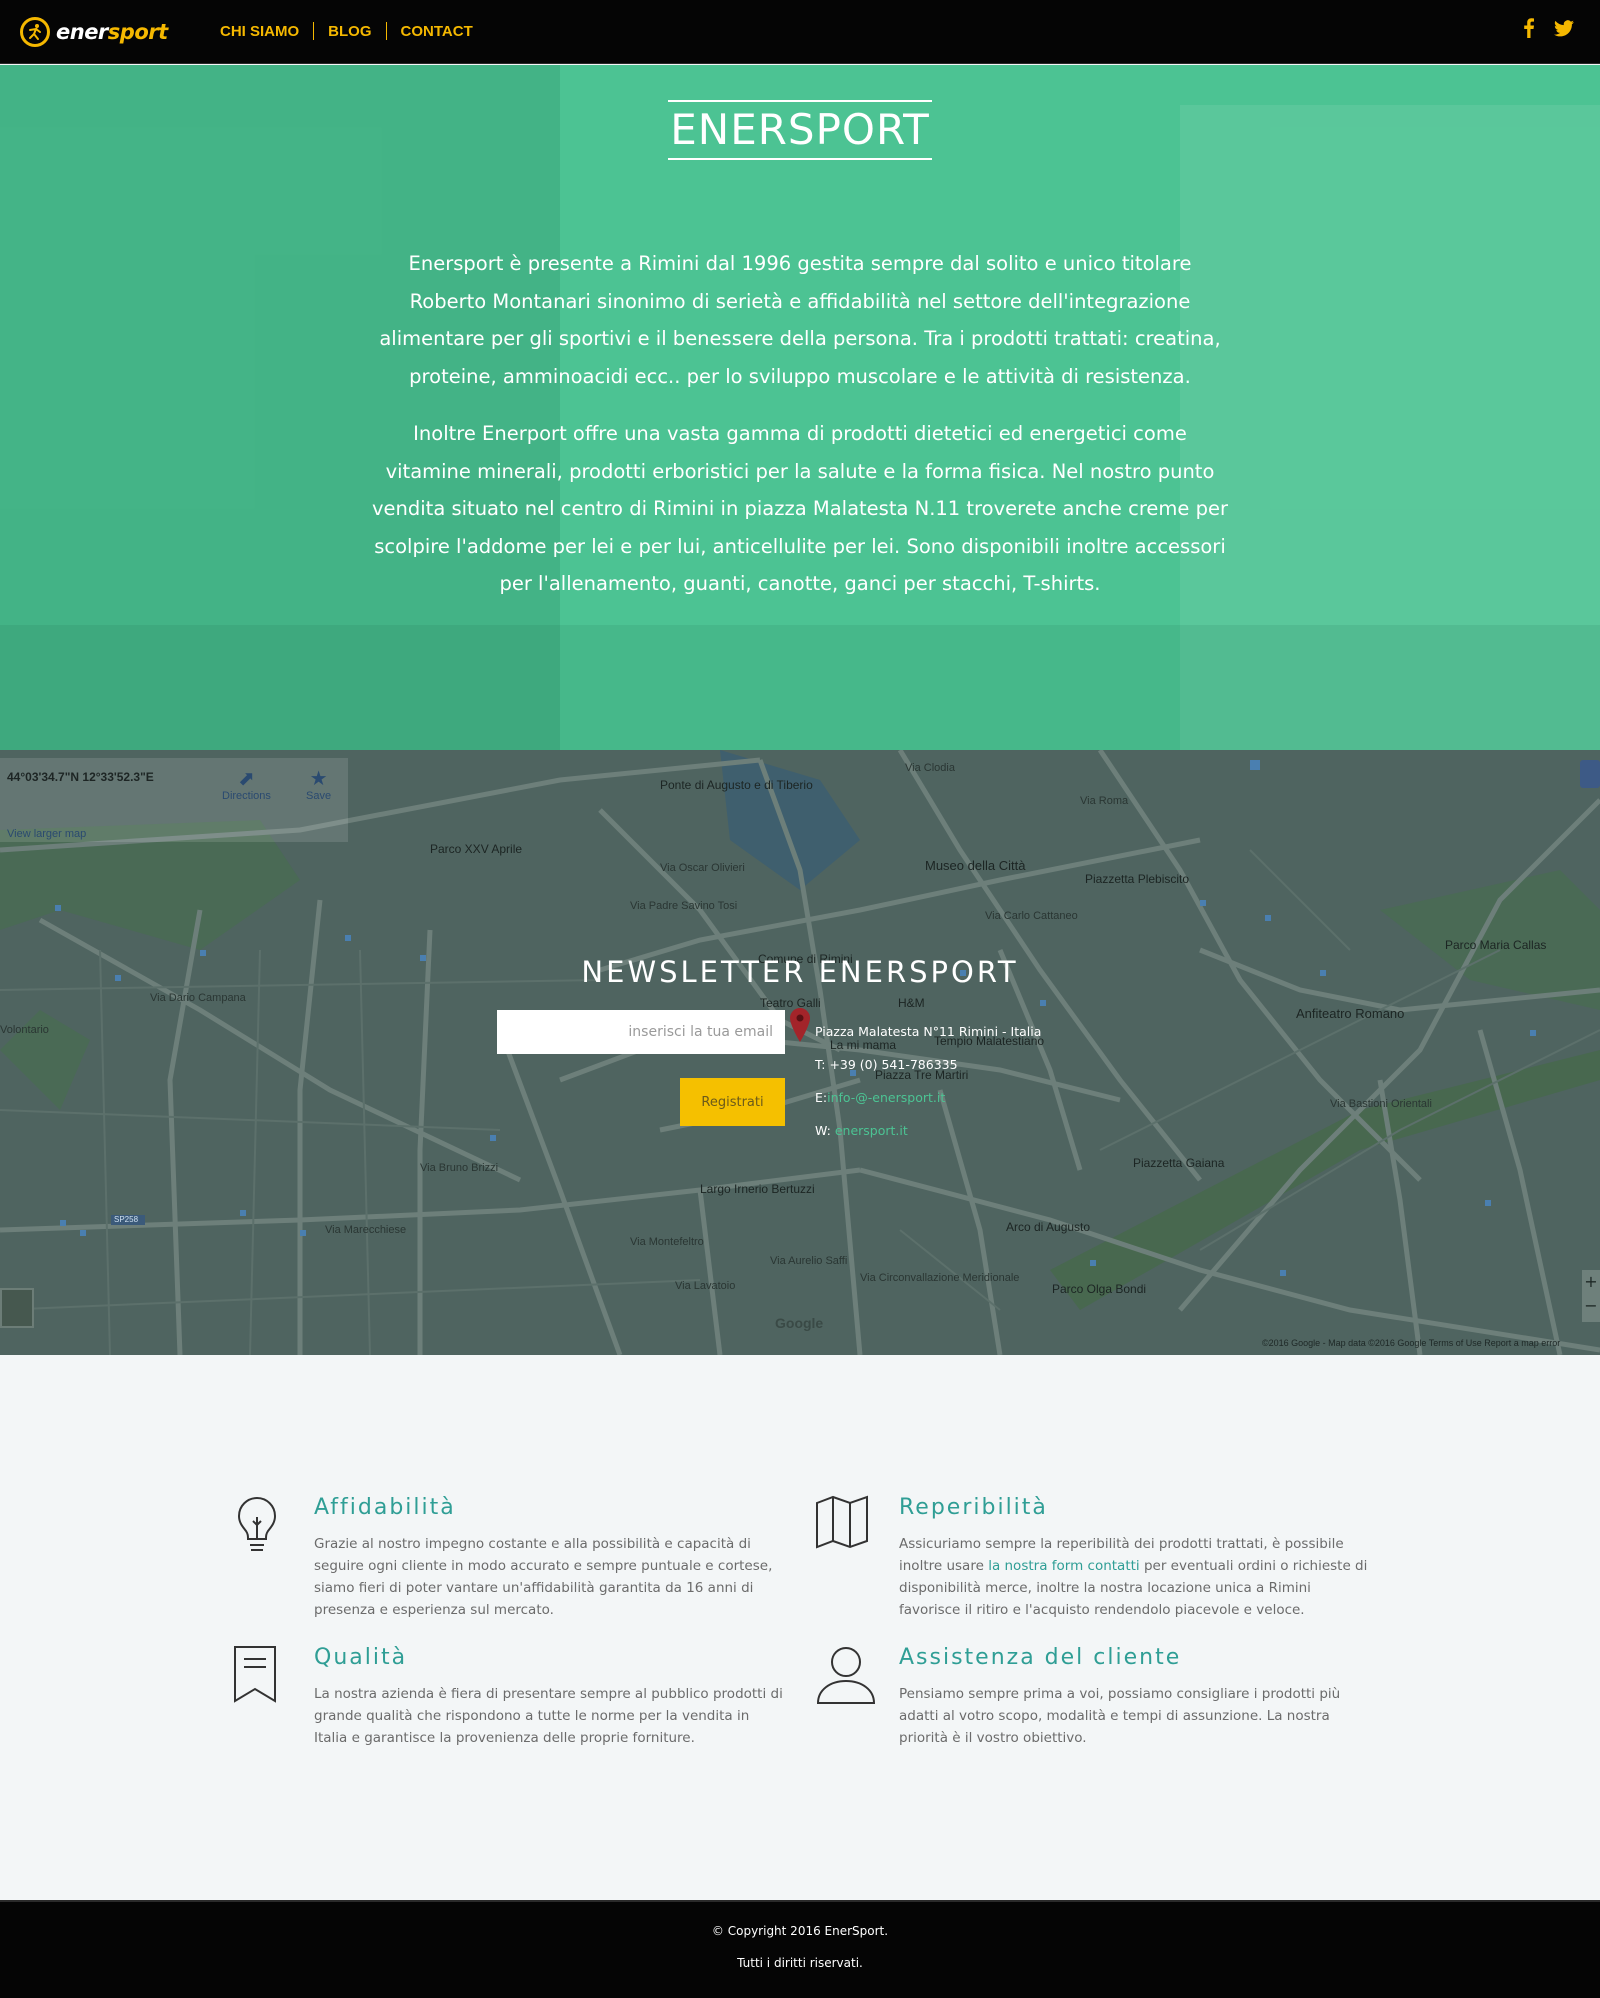 The height and width of the screenshot is (1998, 1600). I want to click on map-label: Largo Irnerio Bertuzzi, so click(757, 1189).